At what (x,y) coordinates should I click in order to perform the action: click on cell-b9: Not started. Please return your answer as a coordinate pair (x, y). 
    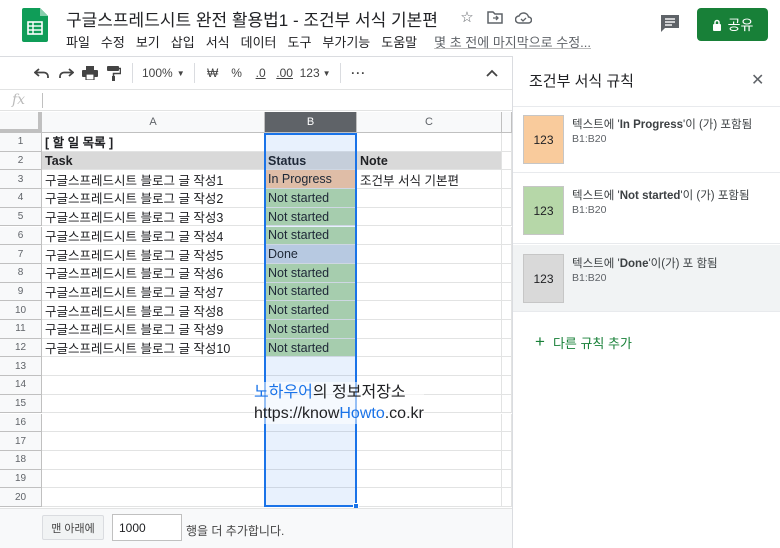
    Looking at the image, I should click on (311, 292).